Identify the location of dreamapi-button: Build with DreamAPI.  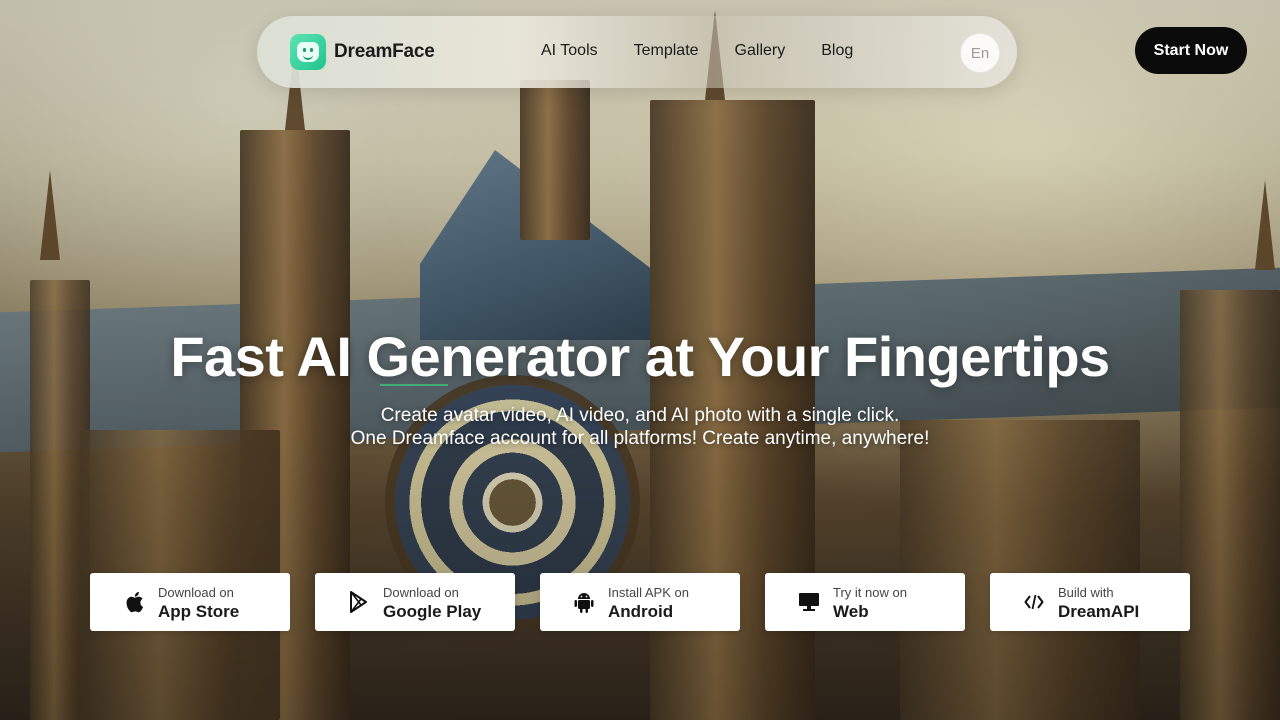
(1090, 602).